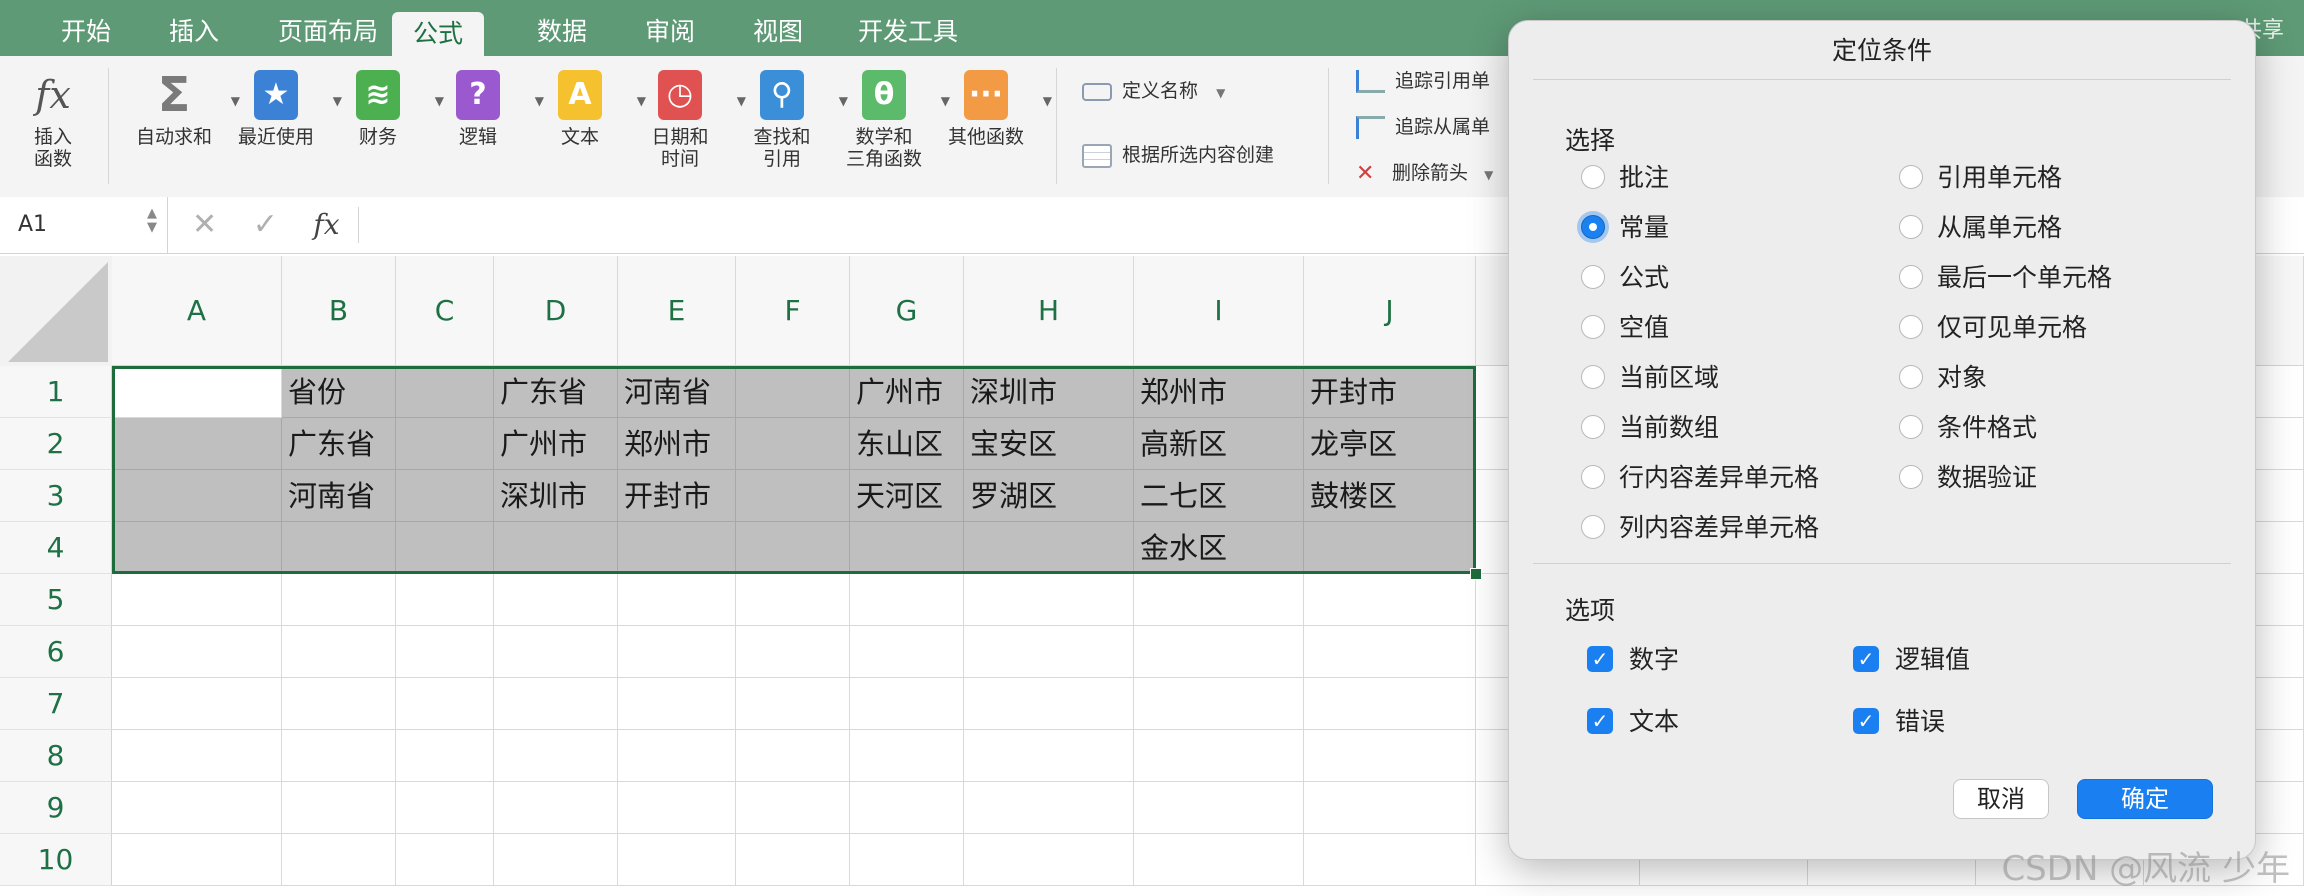 Image resolution: width=2304 pixels, height=896 pixels. I want to click on row-header: 7, so click(56, 704).